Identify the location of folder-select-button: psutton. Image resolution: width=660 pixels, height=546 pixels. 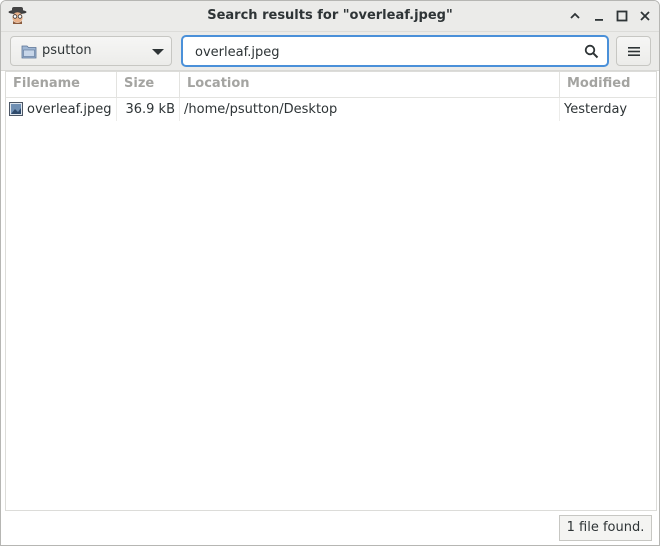
(91, 51).